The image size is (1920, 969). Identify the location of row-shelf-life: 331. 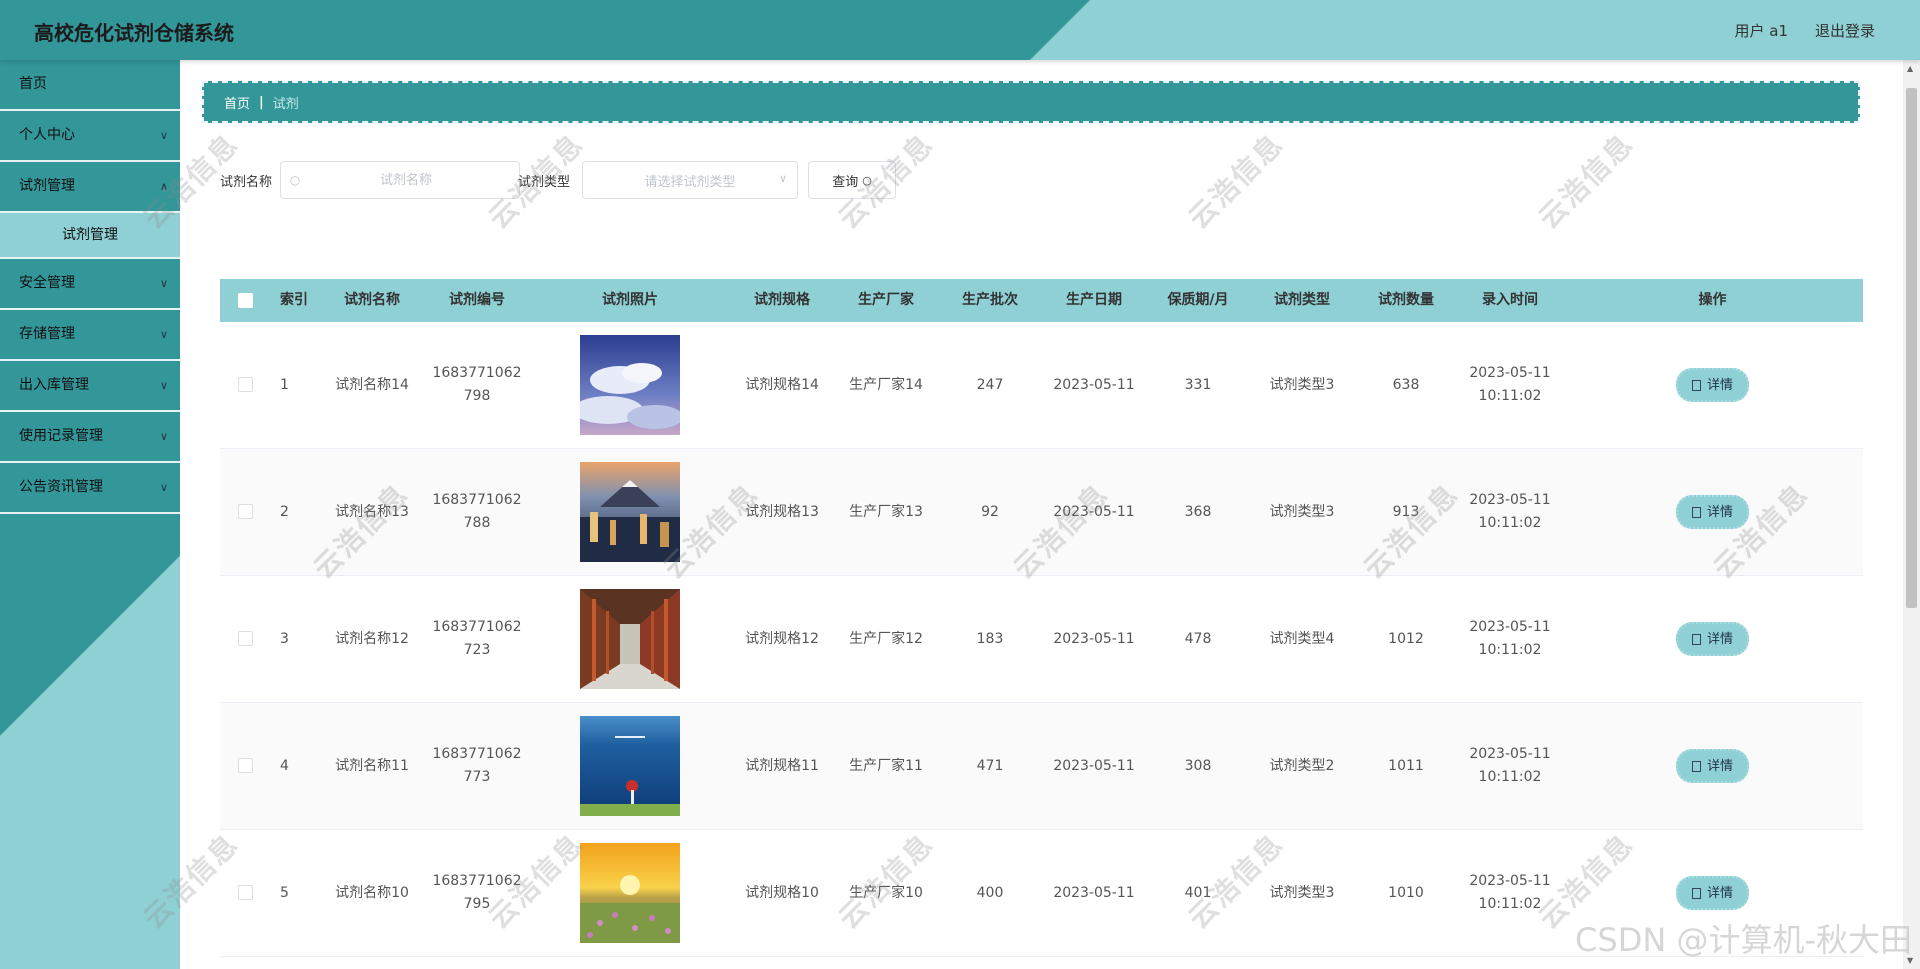
(1198, 384).